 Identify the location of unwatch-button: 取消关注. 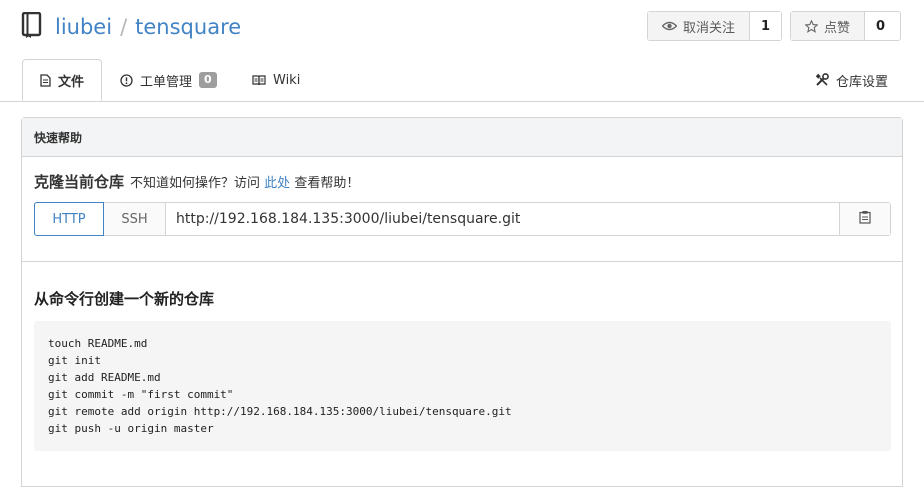
(699, 26).